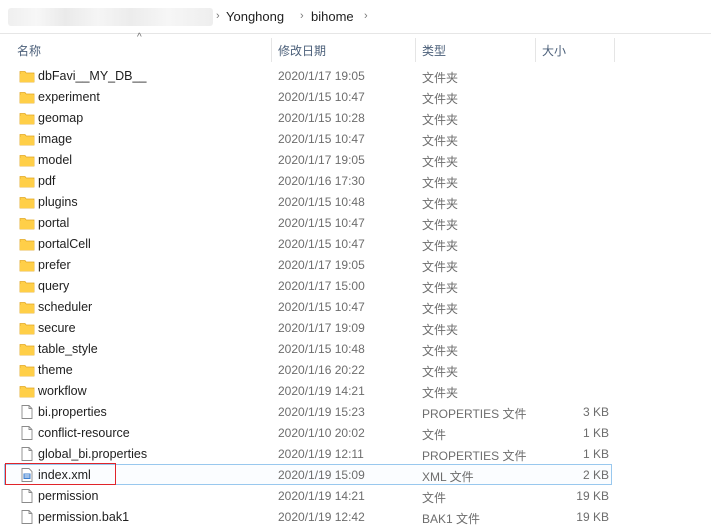  I want to click on file-name: index.xml, so click(64, 475).